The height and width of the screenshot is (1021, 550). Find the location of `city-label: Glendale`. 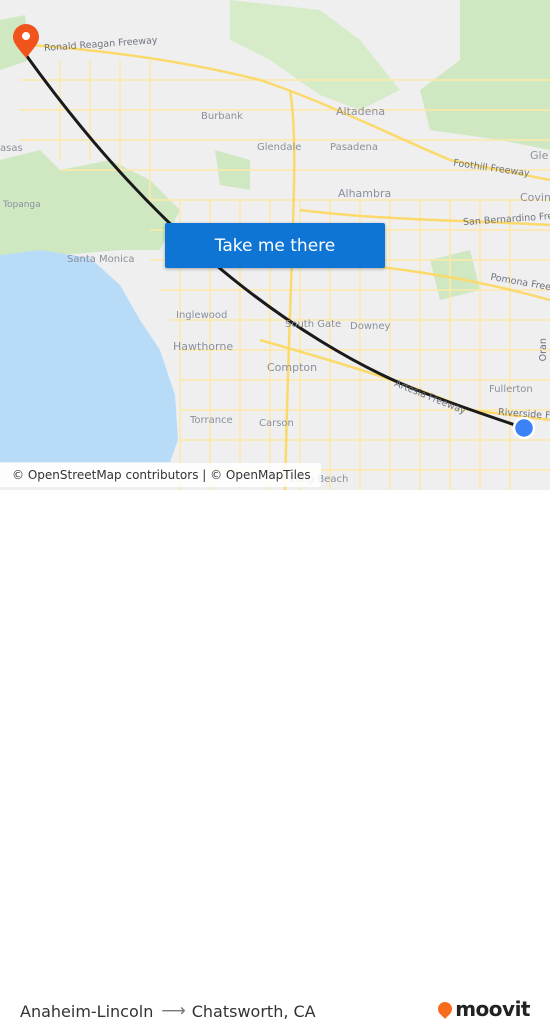

city-label: Glendale is located at coordinates (279, 147).